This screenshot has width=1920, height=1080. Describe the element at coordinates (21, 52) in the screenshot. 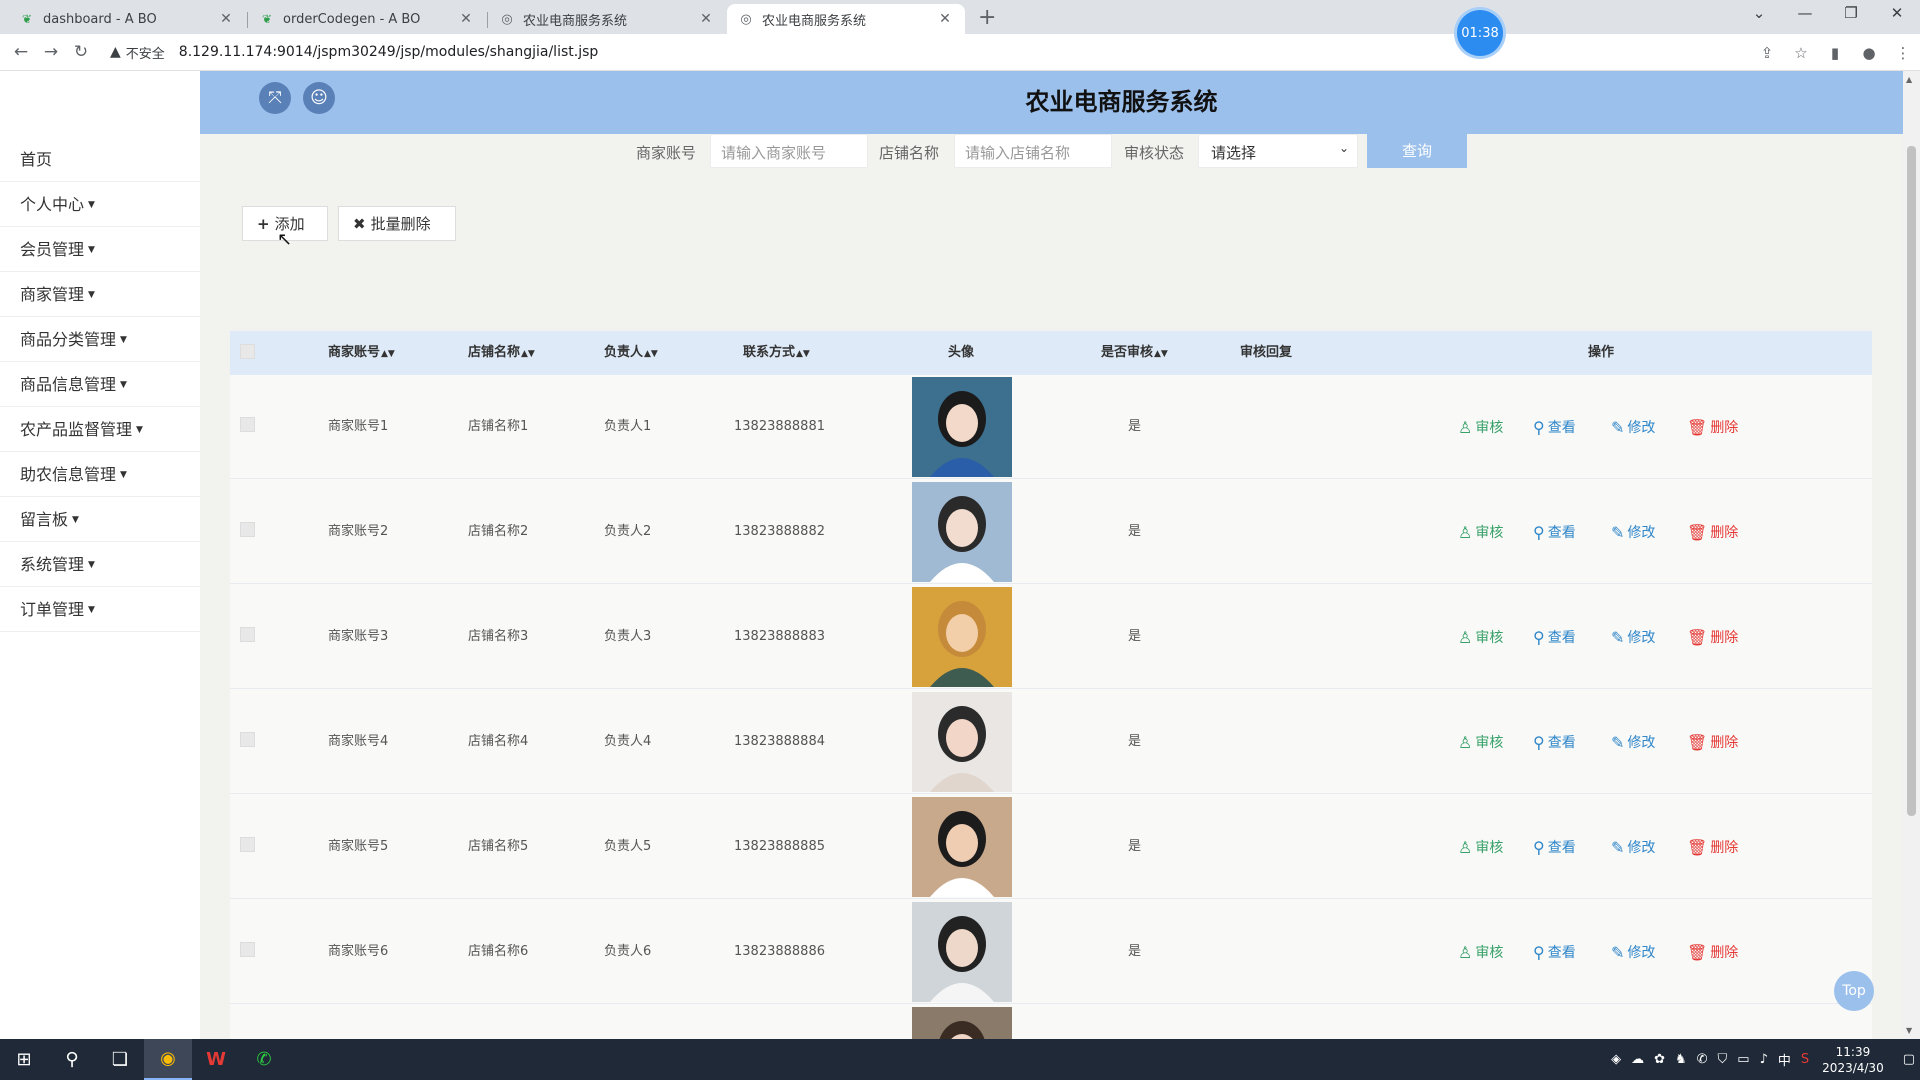

I see `back-icon: ←` at that location.